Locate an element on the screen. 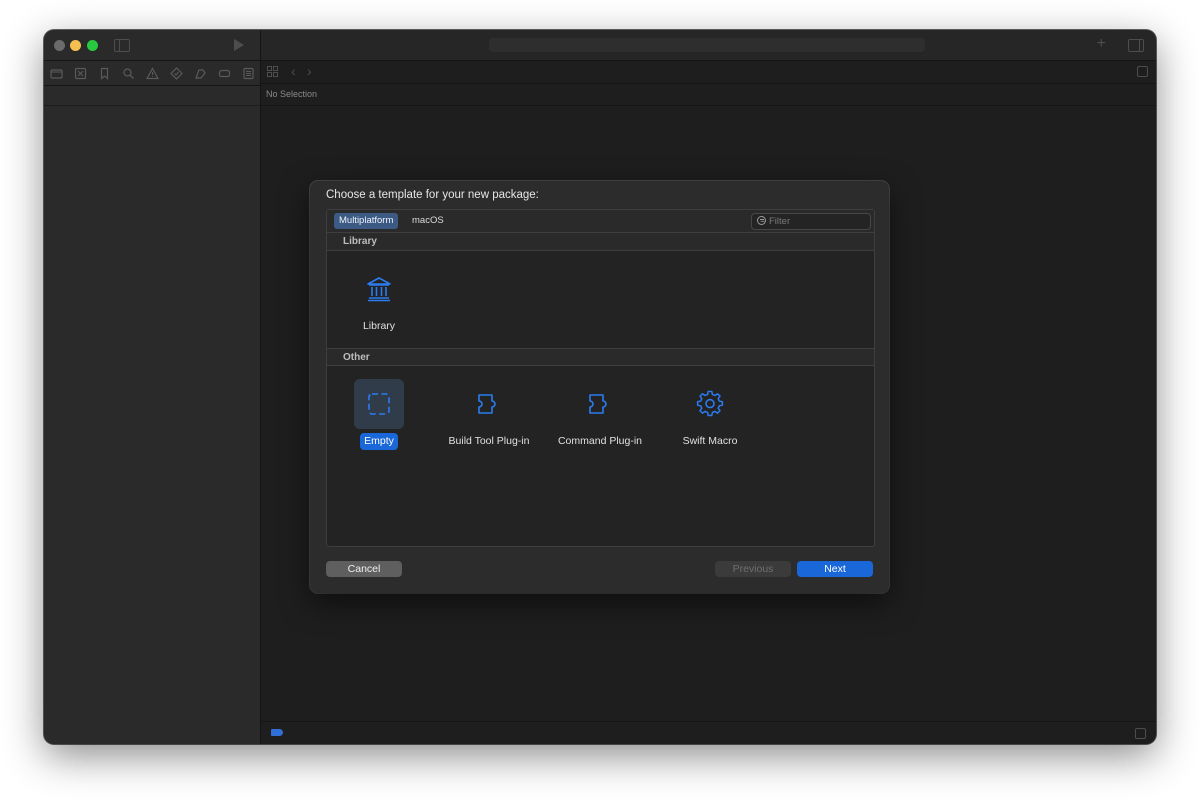 The height and width of the screenshot is (803, 1200). template-label: Command Plug-in is located at coordinates (600, 441).